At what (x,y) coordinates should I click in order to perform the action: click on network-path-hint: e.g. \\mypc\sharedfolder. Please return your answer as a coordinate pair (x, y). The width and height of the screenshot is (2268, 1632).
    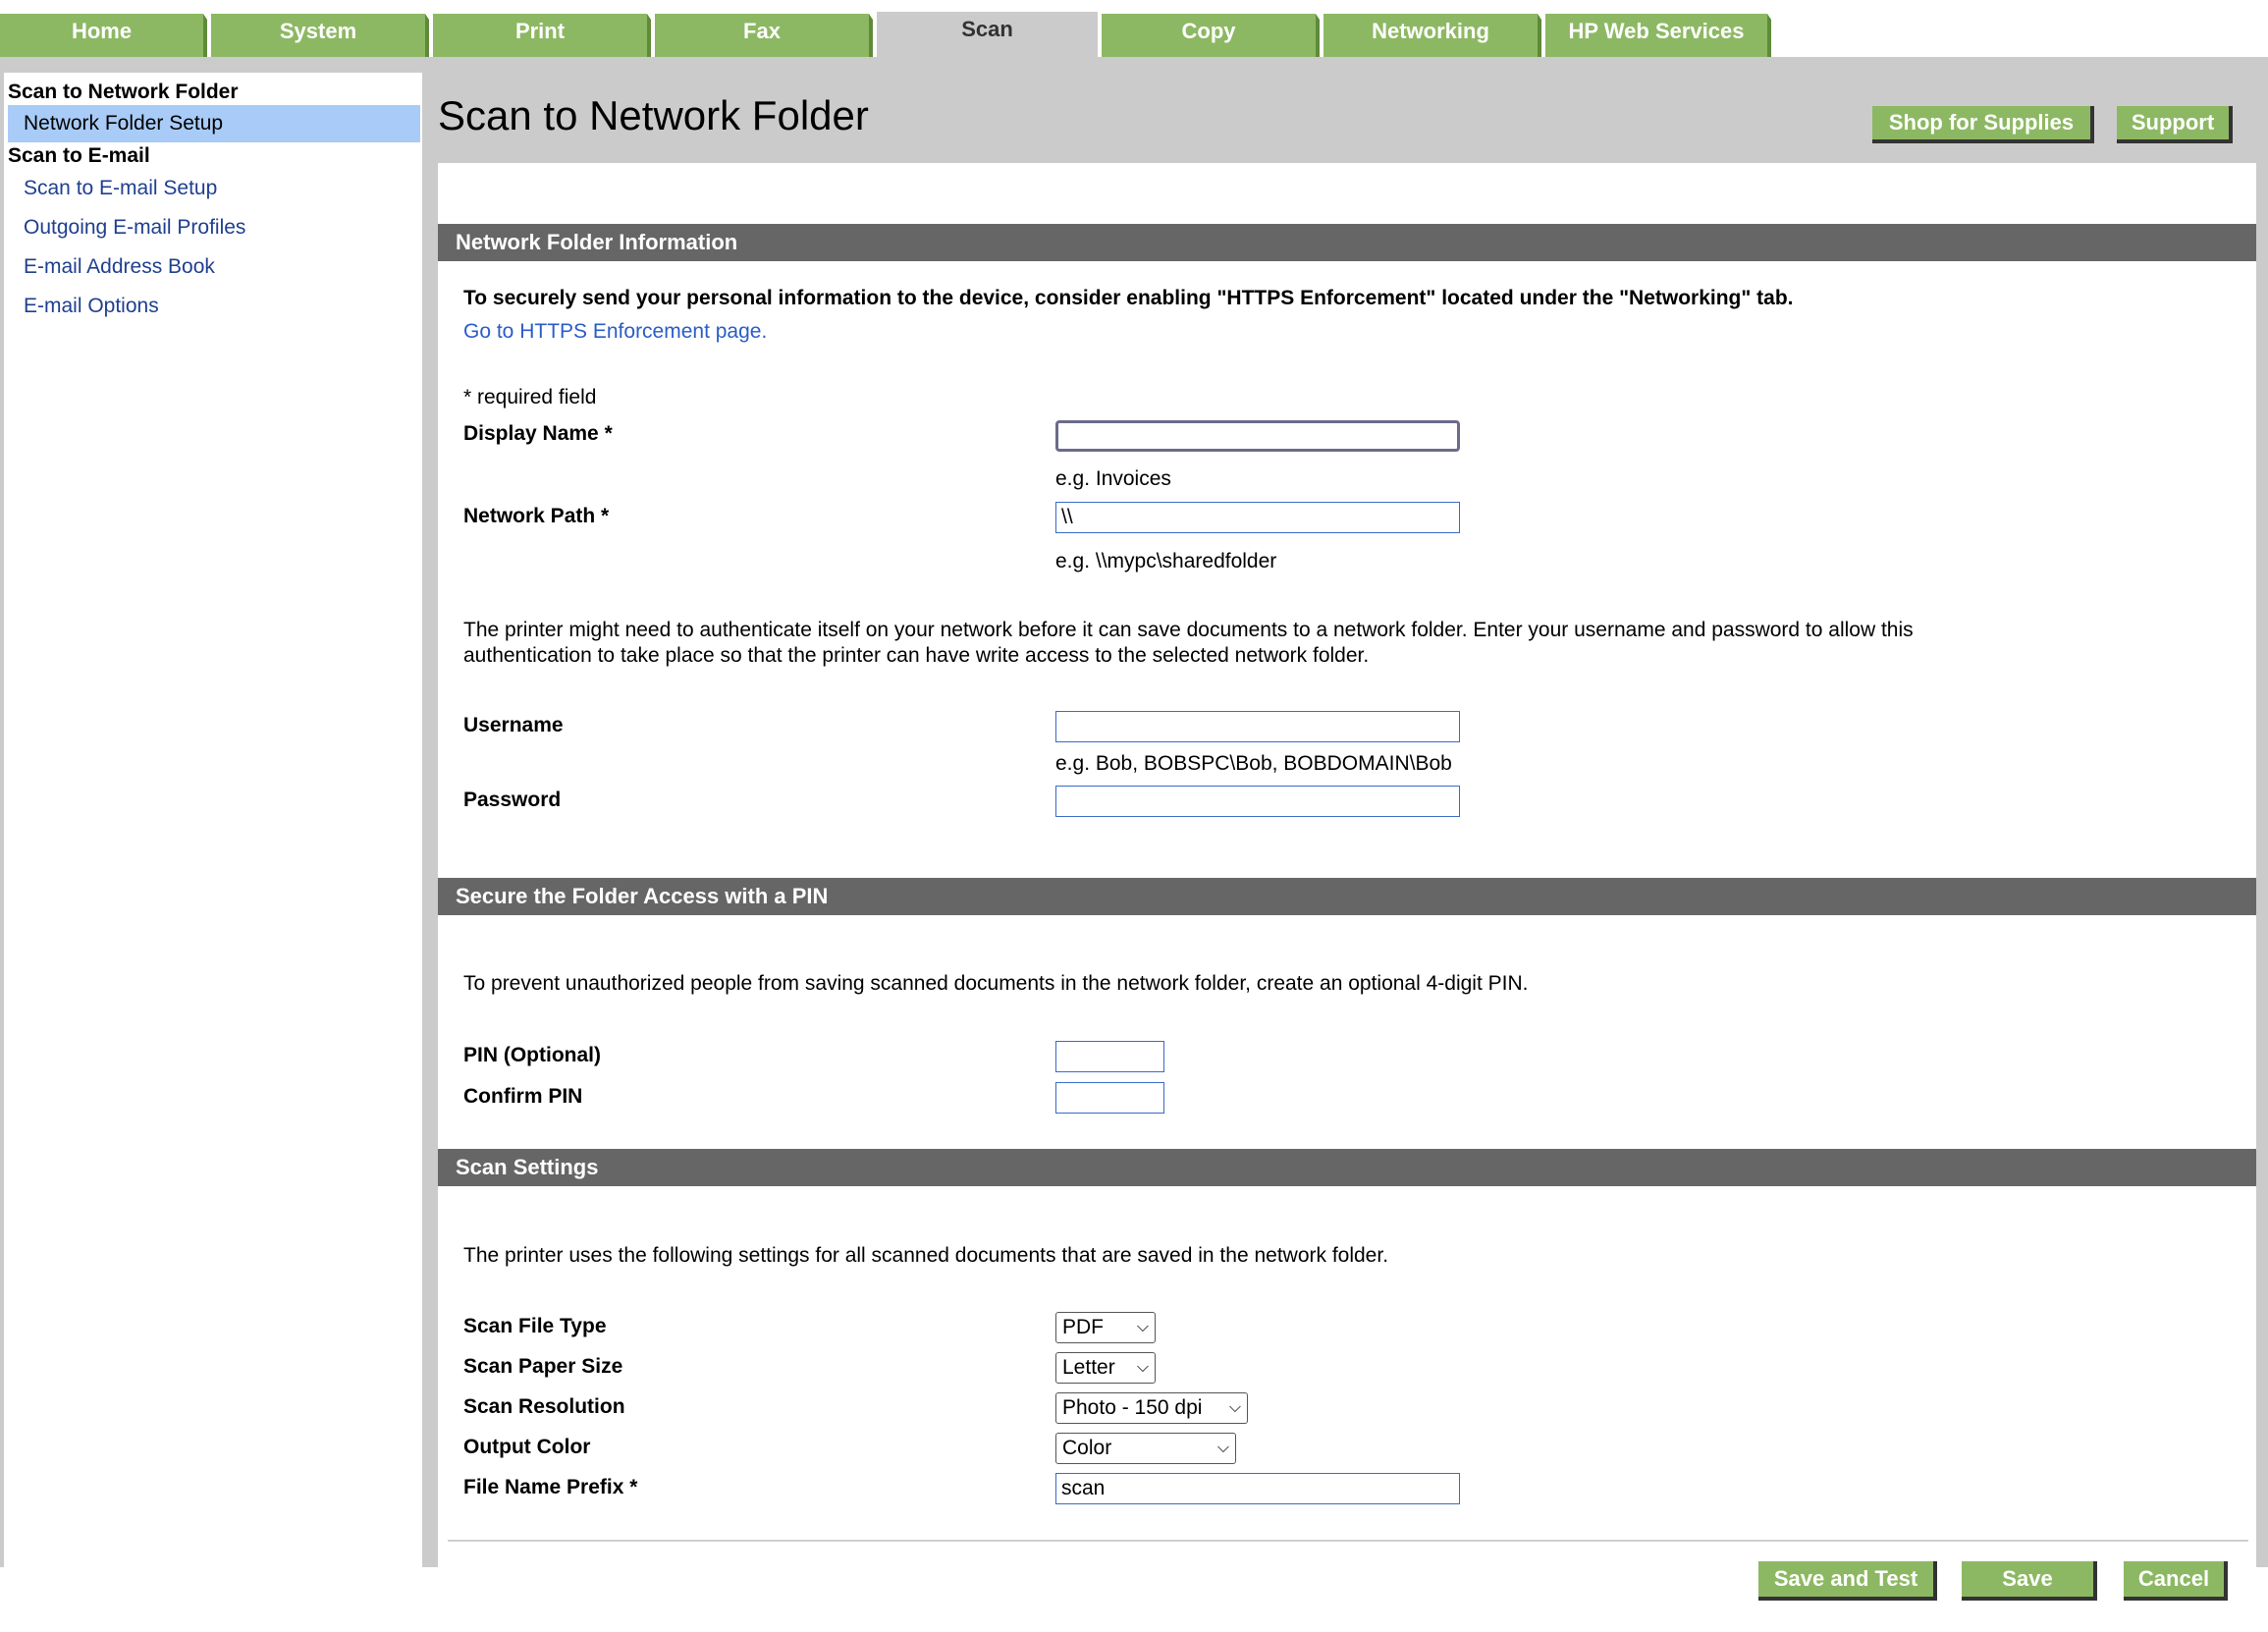
    Looking at the image, I should click on (1166, 561).